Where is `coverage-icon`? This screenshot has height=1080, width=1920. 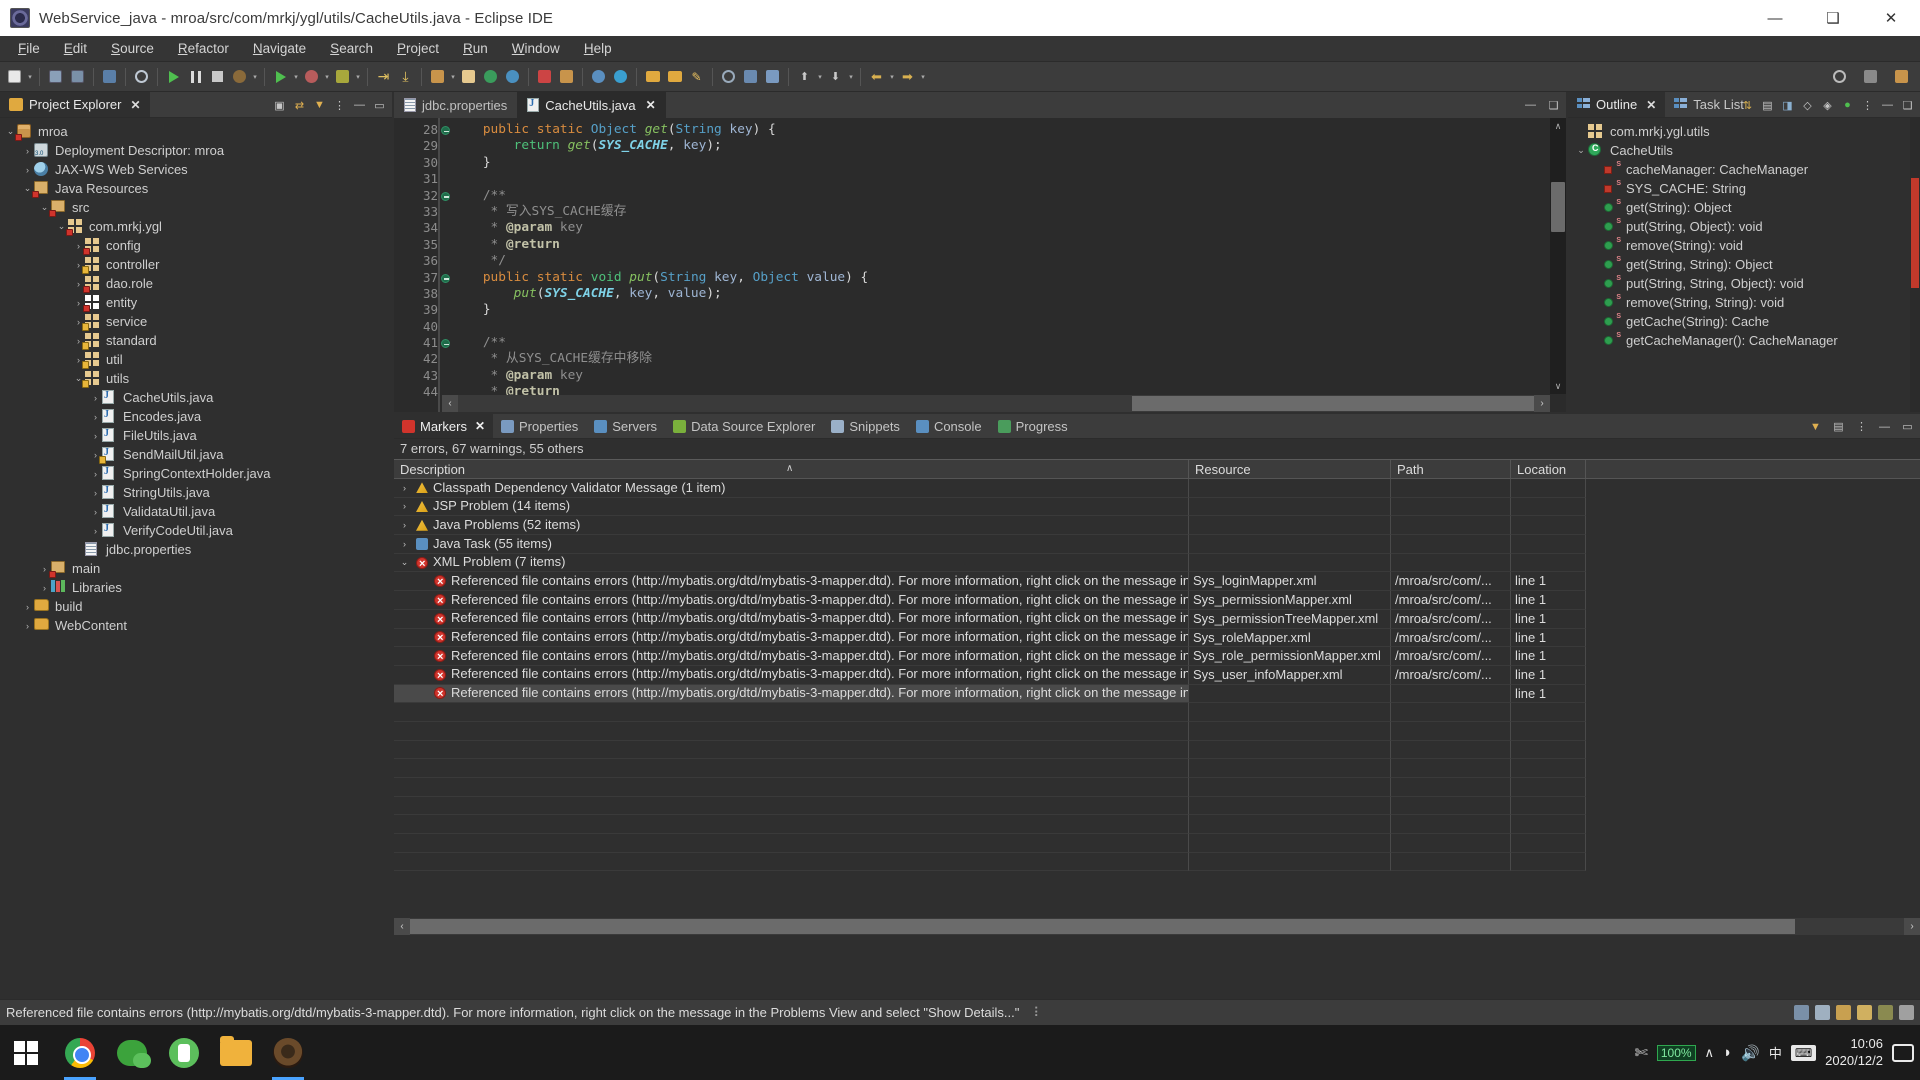 coverage-icon is located at coordinates (342, 77).